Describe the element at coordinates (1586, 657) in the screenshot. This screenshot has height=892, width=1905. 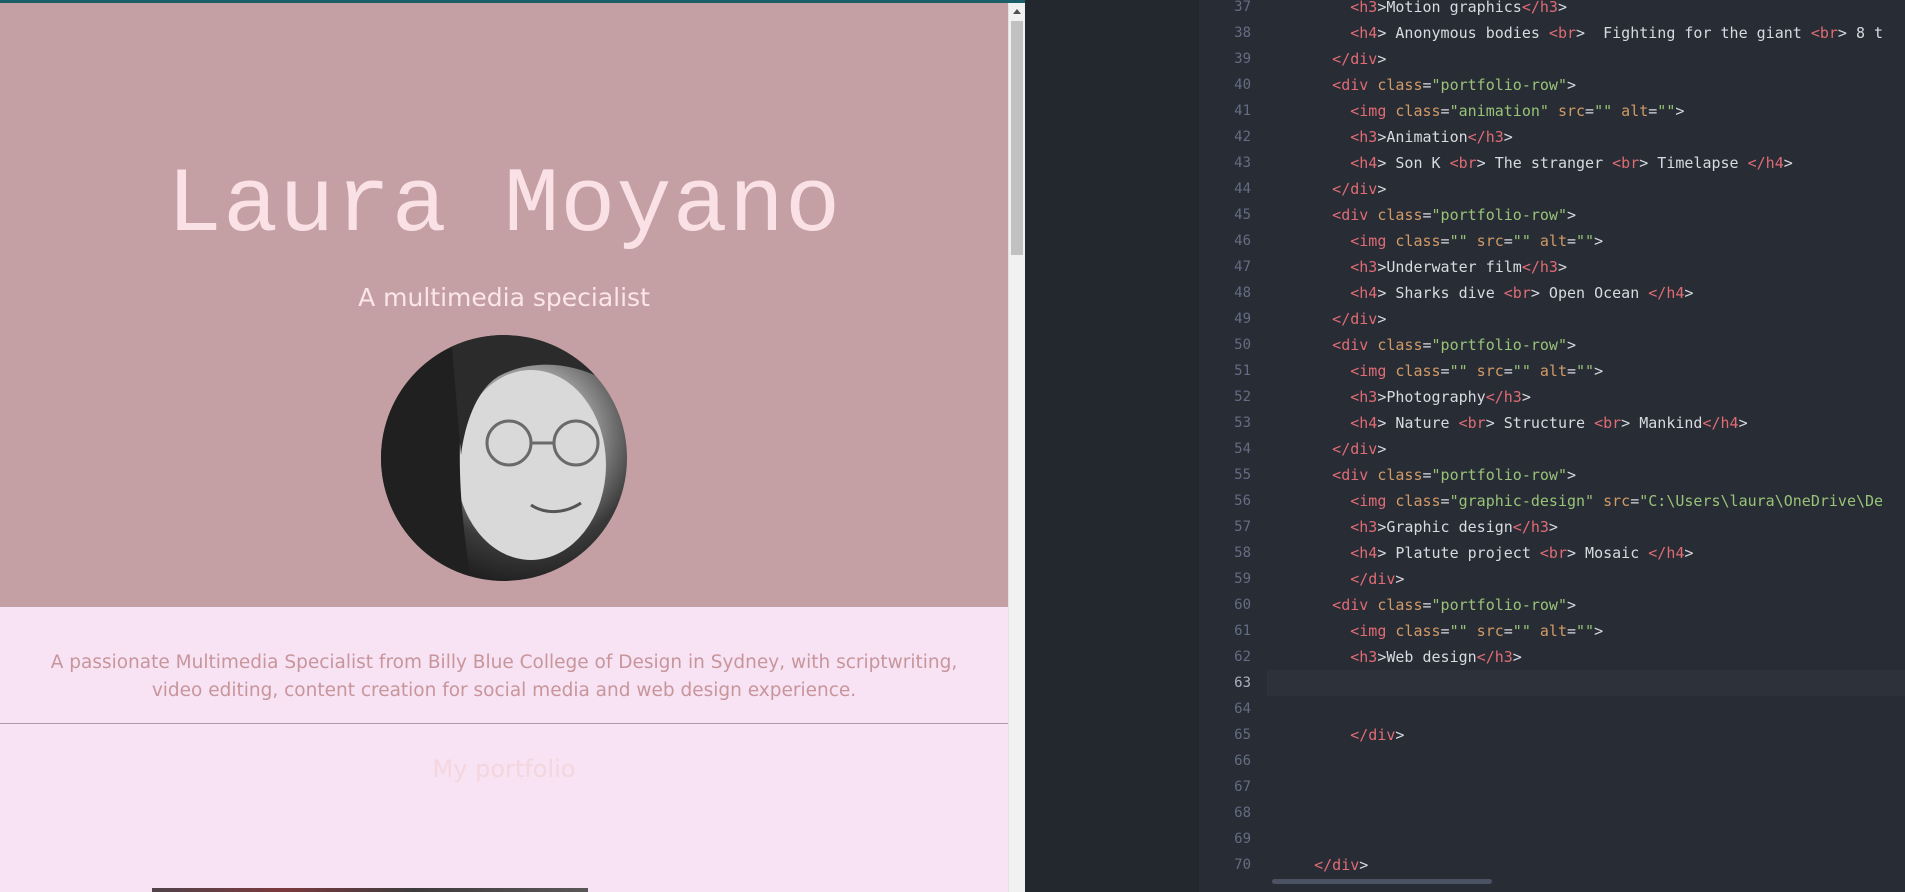
I see `code-line: <h3>Web design</h3>` at that location.